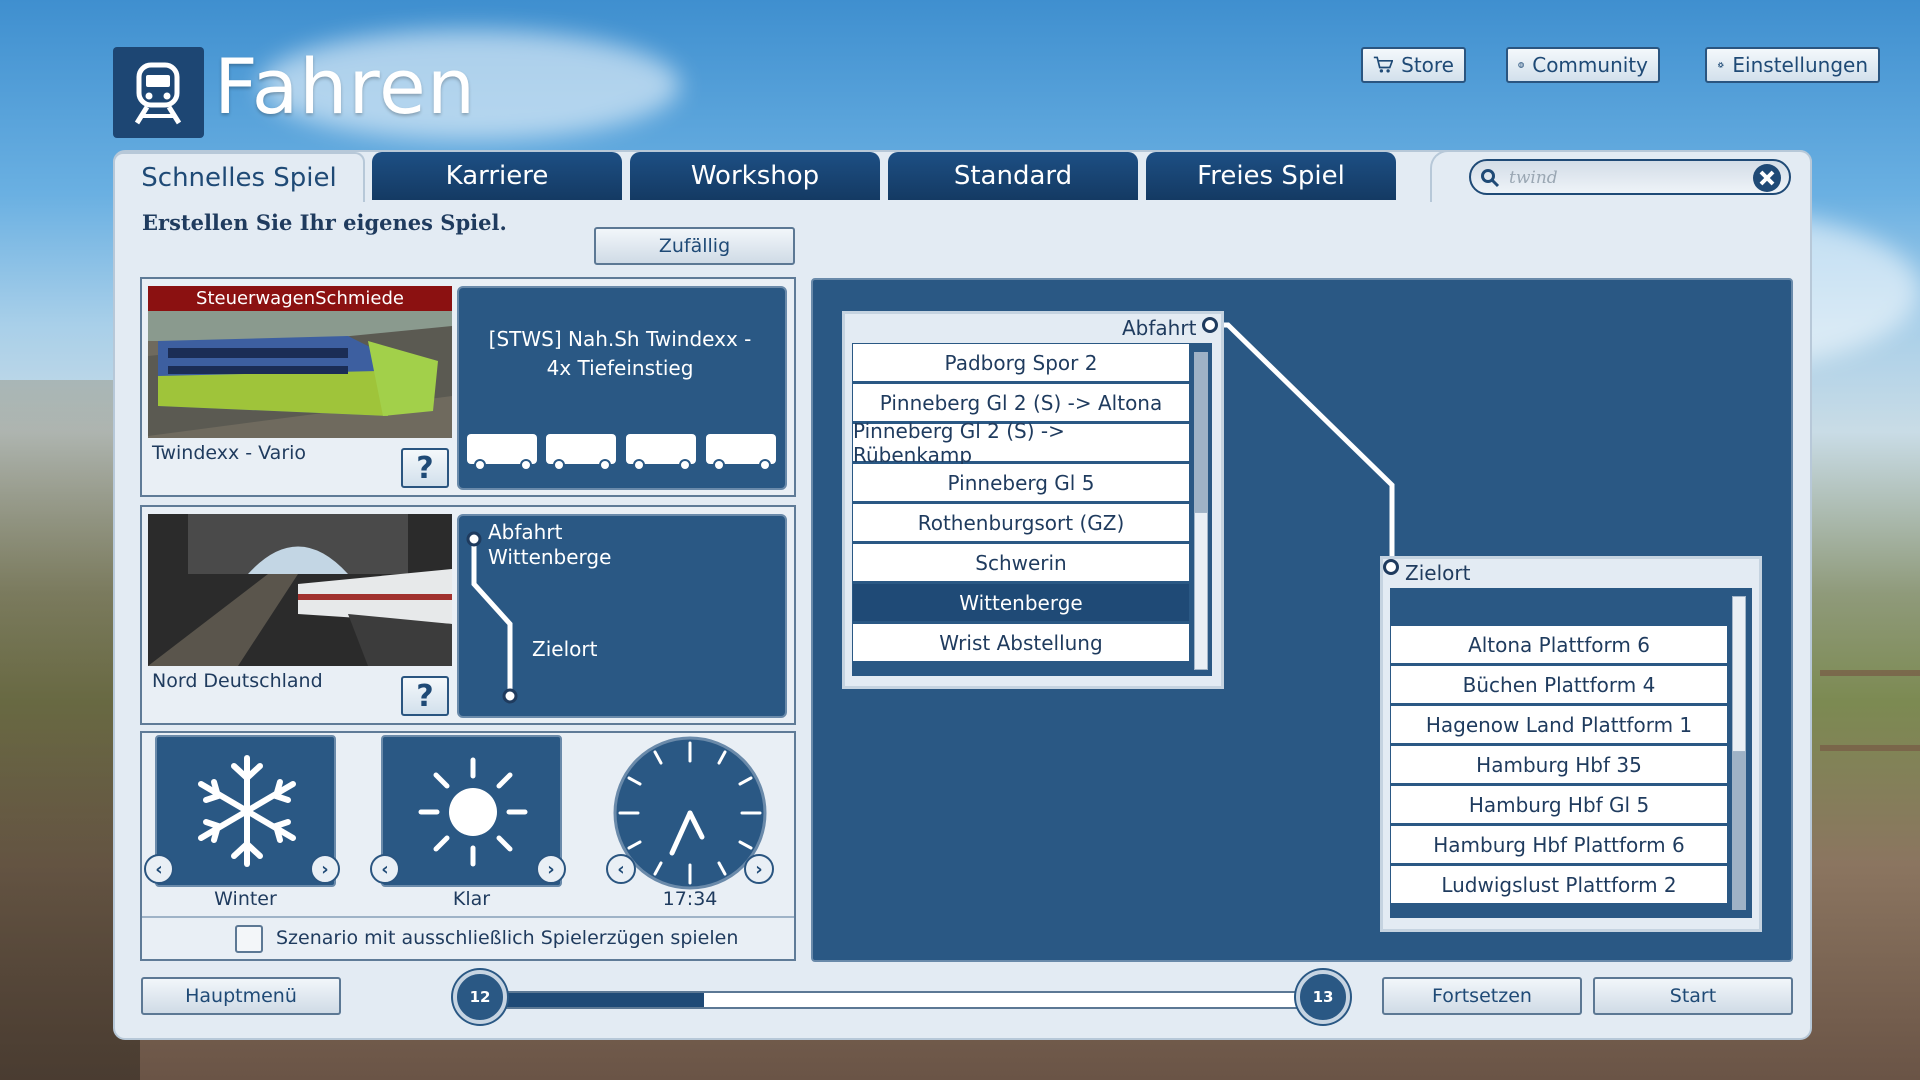 This screenshot has width=1920, height=1080. I want to click on progress-bar, so click(903, 1000).